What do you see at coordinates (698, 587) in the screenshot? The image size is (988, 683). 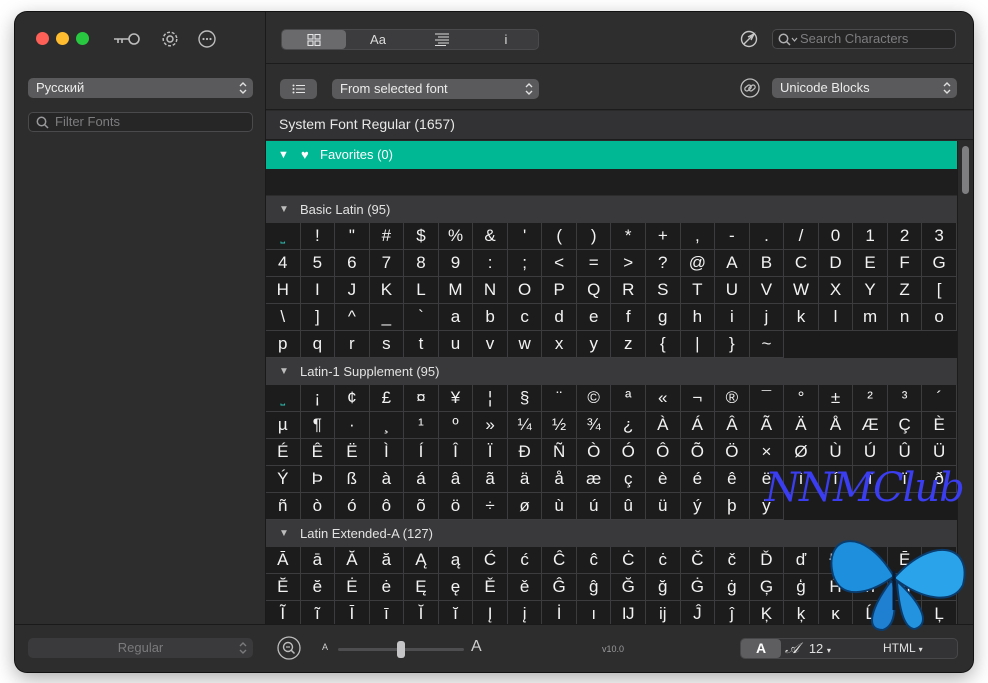 I see `character-cell: Ġ` at bounding box center [698, 587].